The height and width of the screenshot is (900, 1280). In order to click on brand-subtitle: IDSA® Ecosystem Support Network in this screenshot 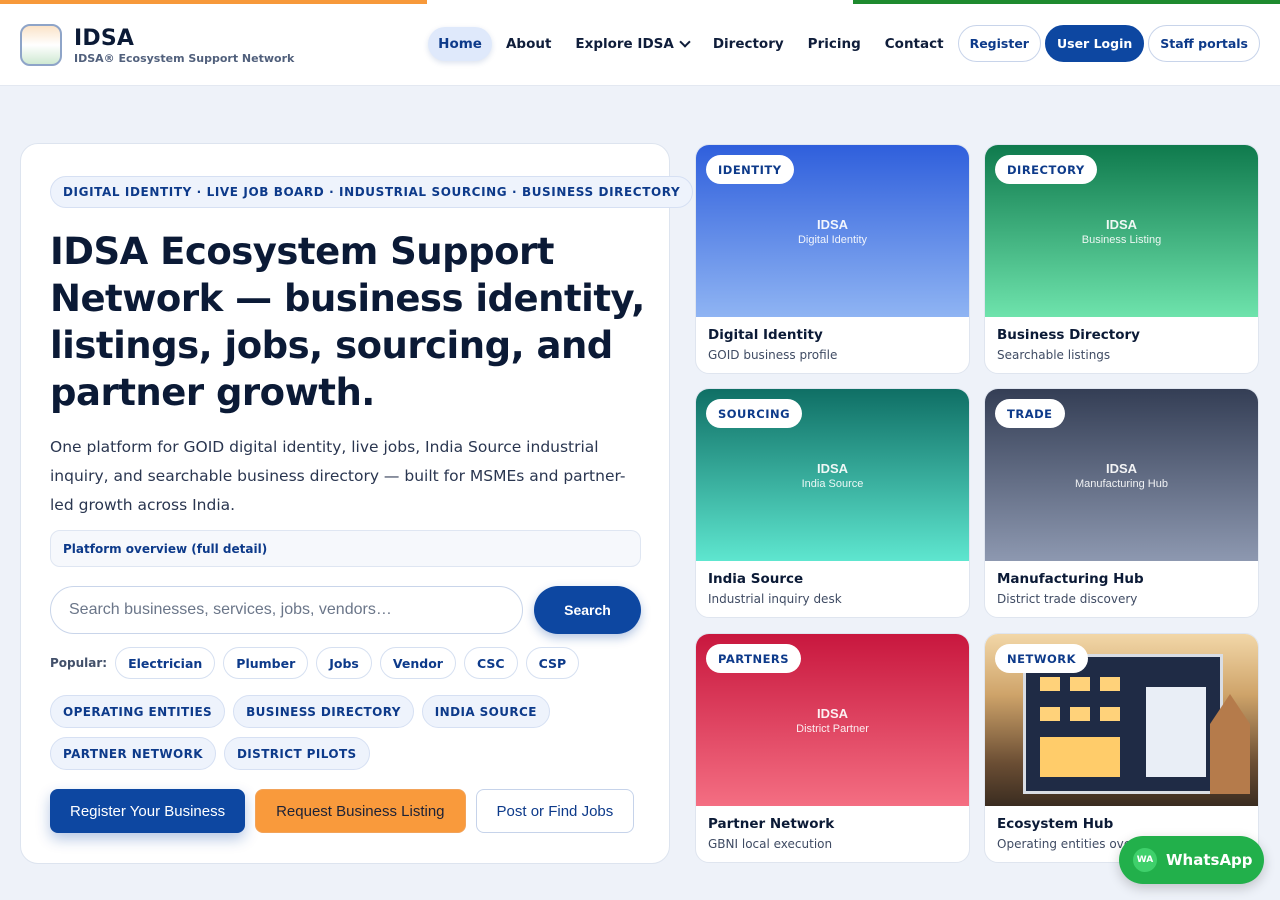, I will do `click(184, 58)`.